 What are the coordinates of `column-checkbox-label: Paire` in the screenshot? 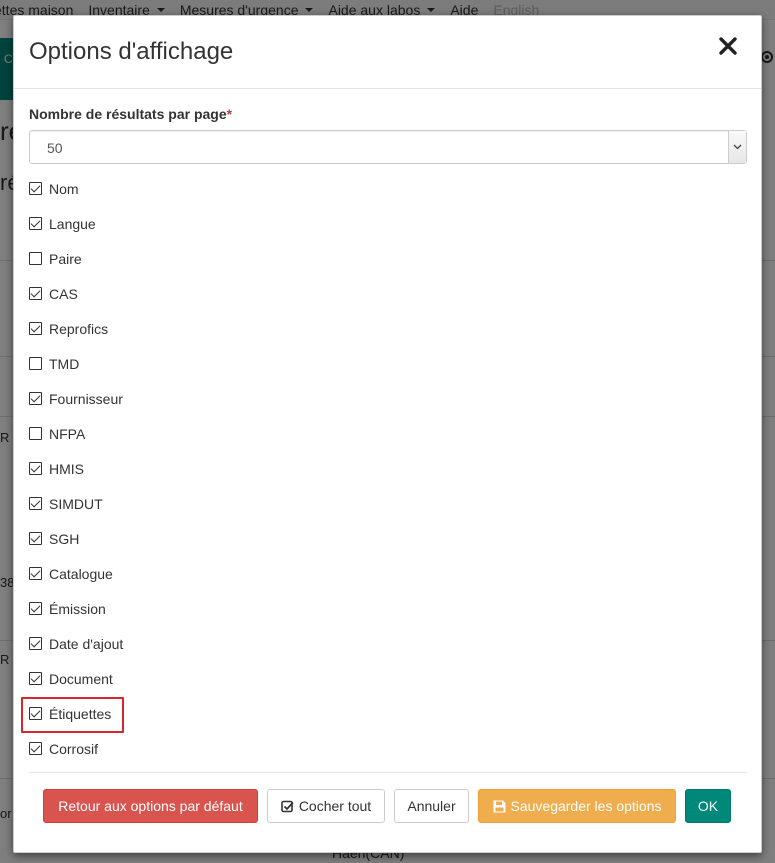 It's located at (65, 258).